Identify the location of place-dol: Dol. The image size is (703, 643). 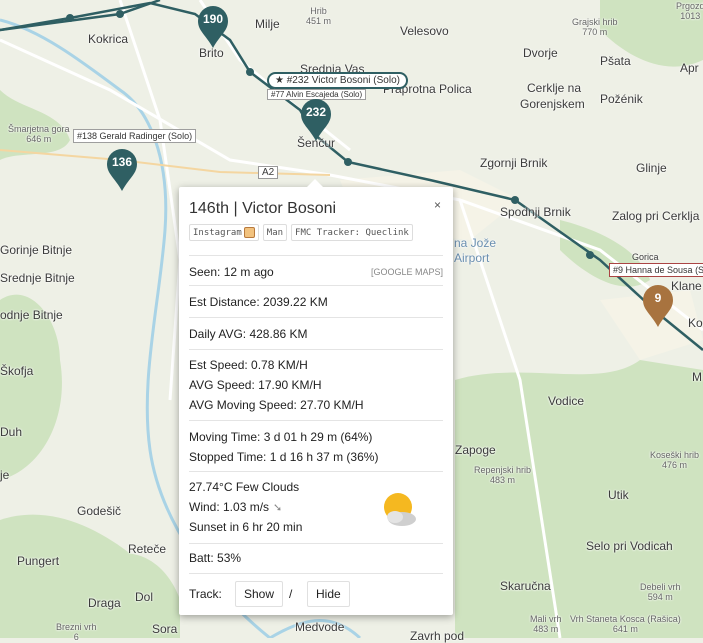
(144, 597).